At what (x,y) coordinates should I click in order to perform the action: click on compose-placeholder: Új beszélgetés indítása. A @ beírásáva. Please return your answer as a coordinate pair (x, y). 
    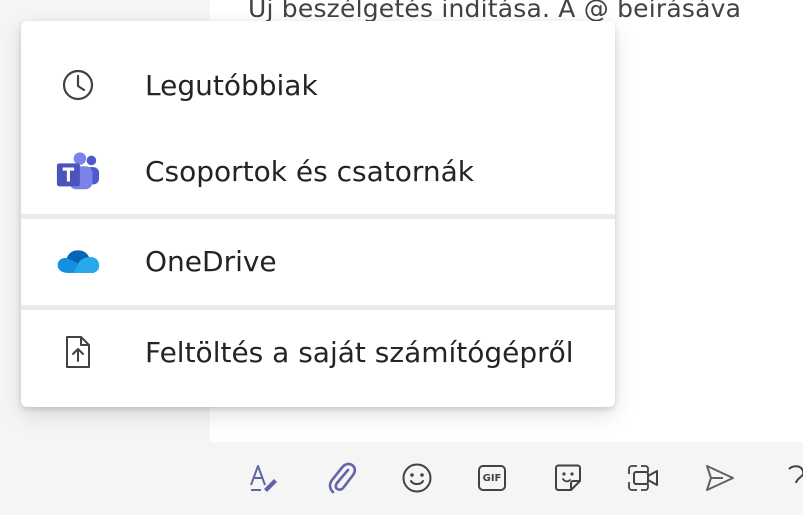
    Looking at the image, I should click on (495, 11).